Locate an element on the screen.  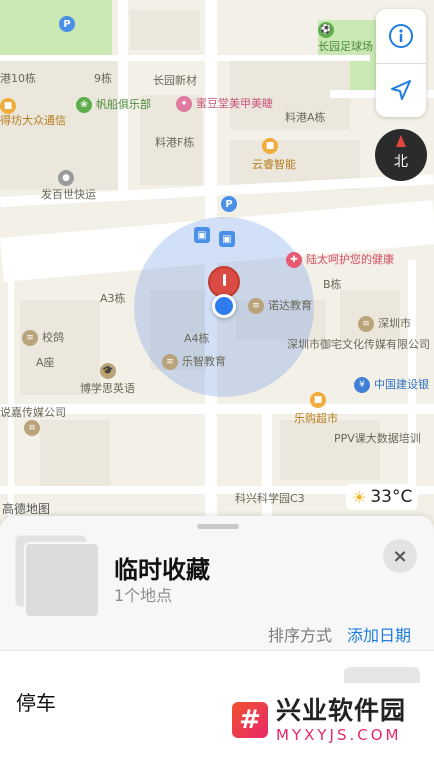
locate-button is located at coordinates (401, 90).